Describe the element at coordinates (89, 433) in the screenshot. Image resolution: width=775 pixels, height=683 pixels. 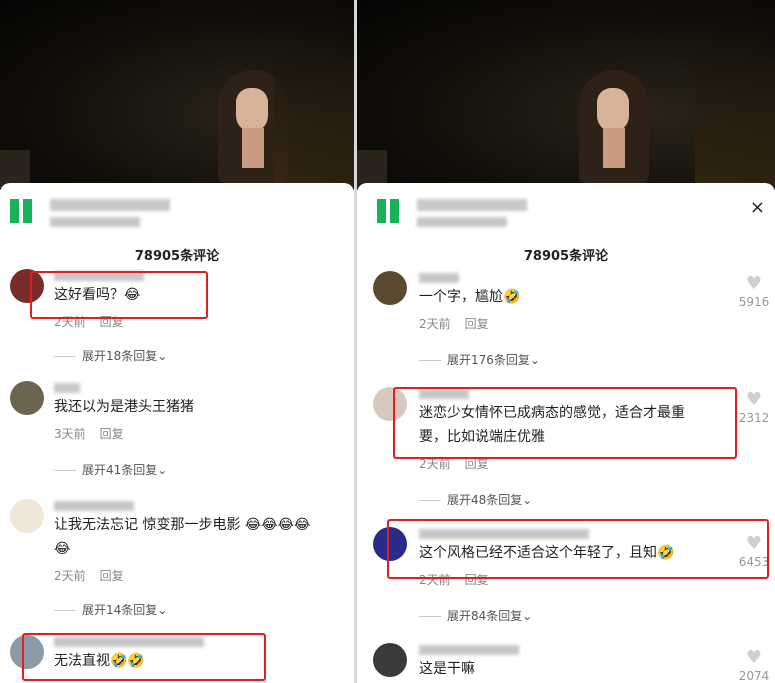
I see `comment-meta: 3天前 回复` at that location.